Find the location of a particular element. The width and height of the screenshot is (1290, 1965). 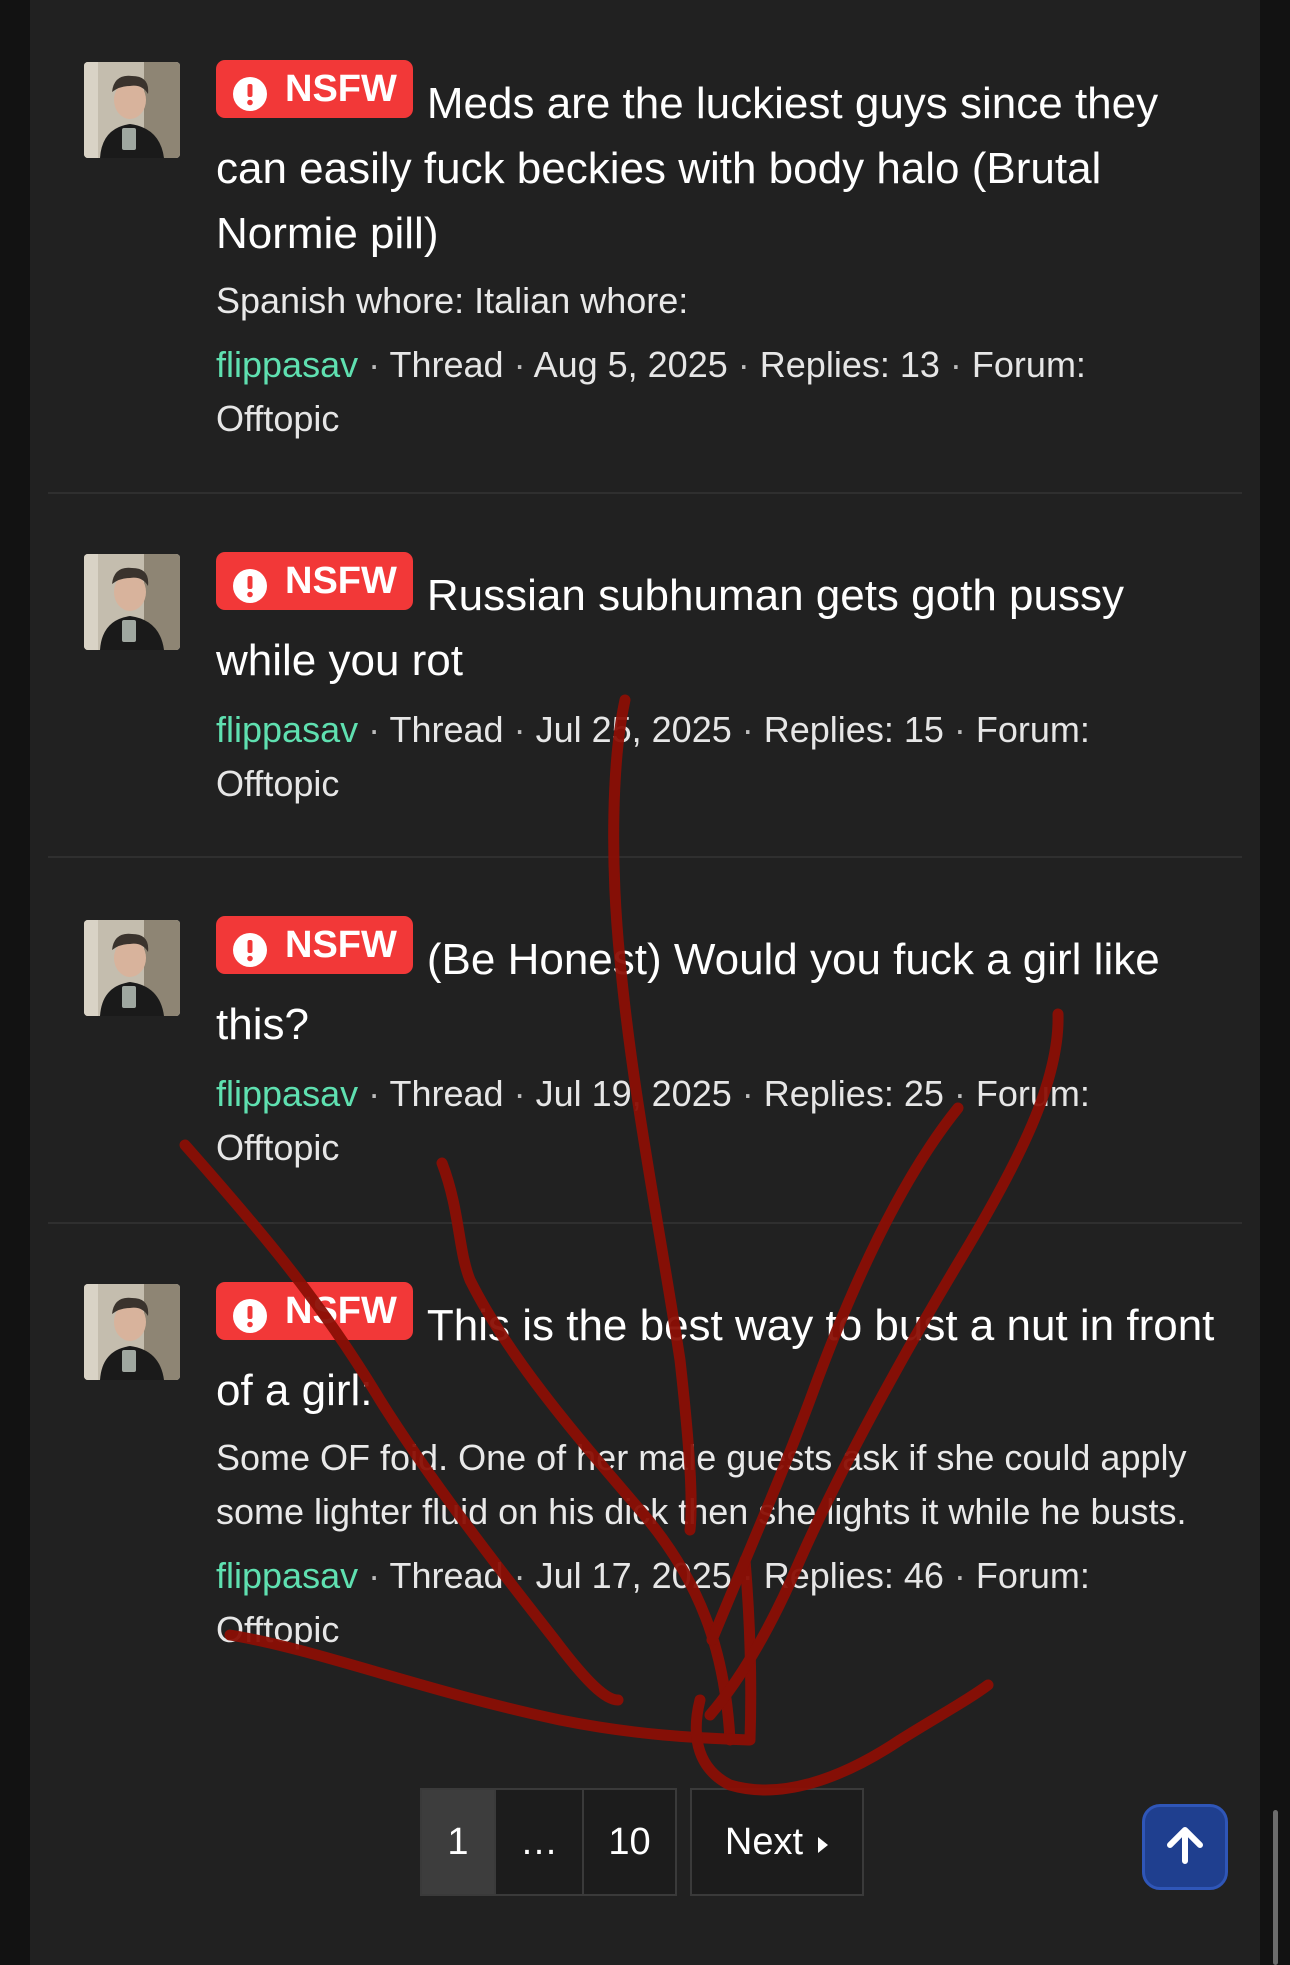

post-date: Jul 25, 2025 is located at coordinates (633, 729).